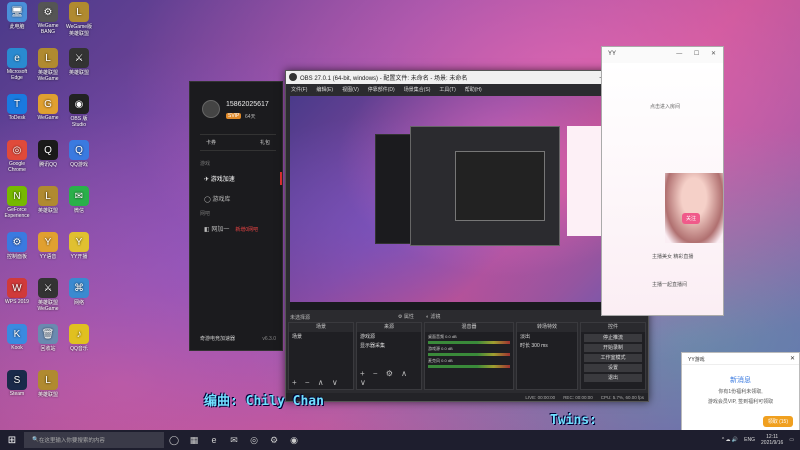 The image size is (800, 450). I want to click on obs-menu-item: 视图(V), so click(350, 89).